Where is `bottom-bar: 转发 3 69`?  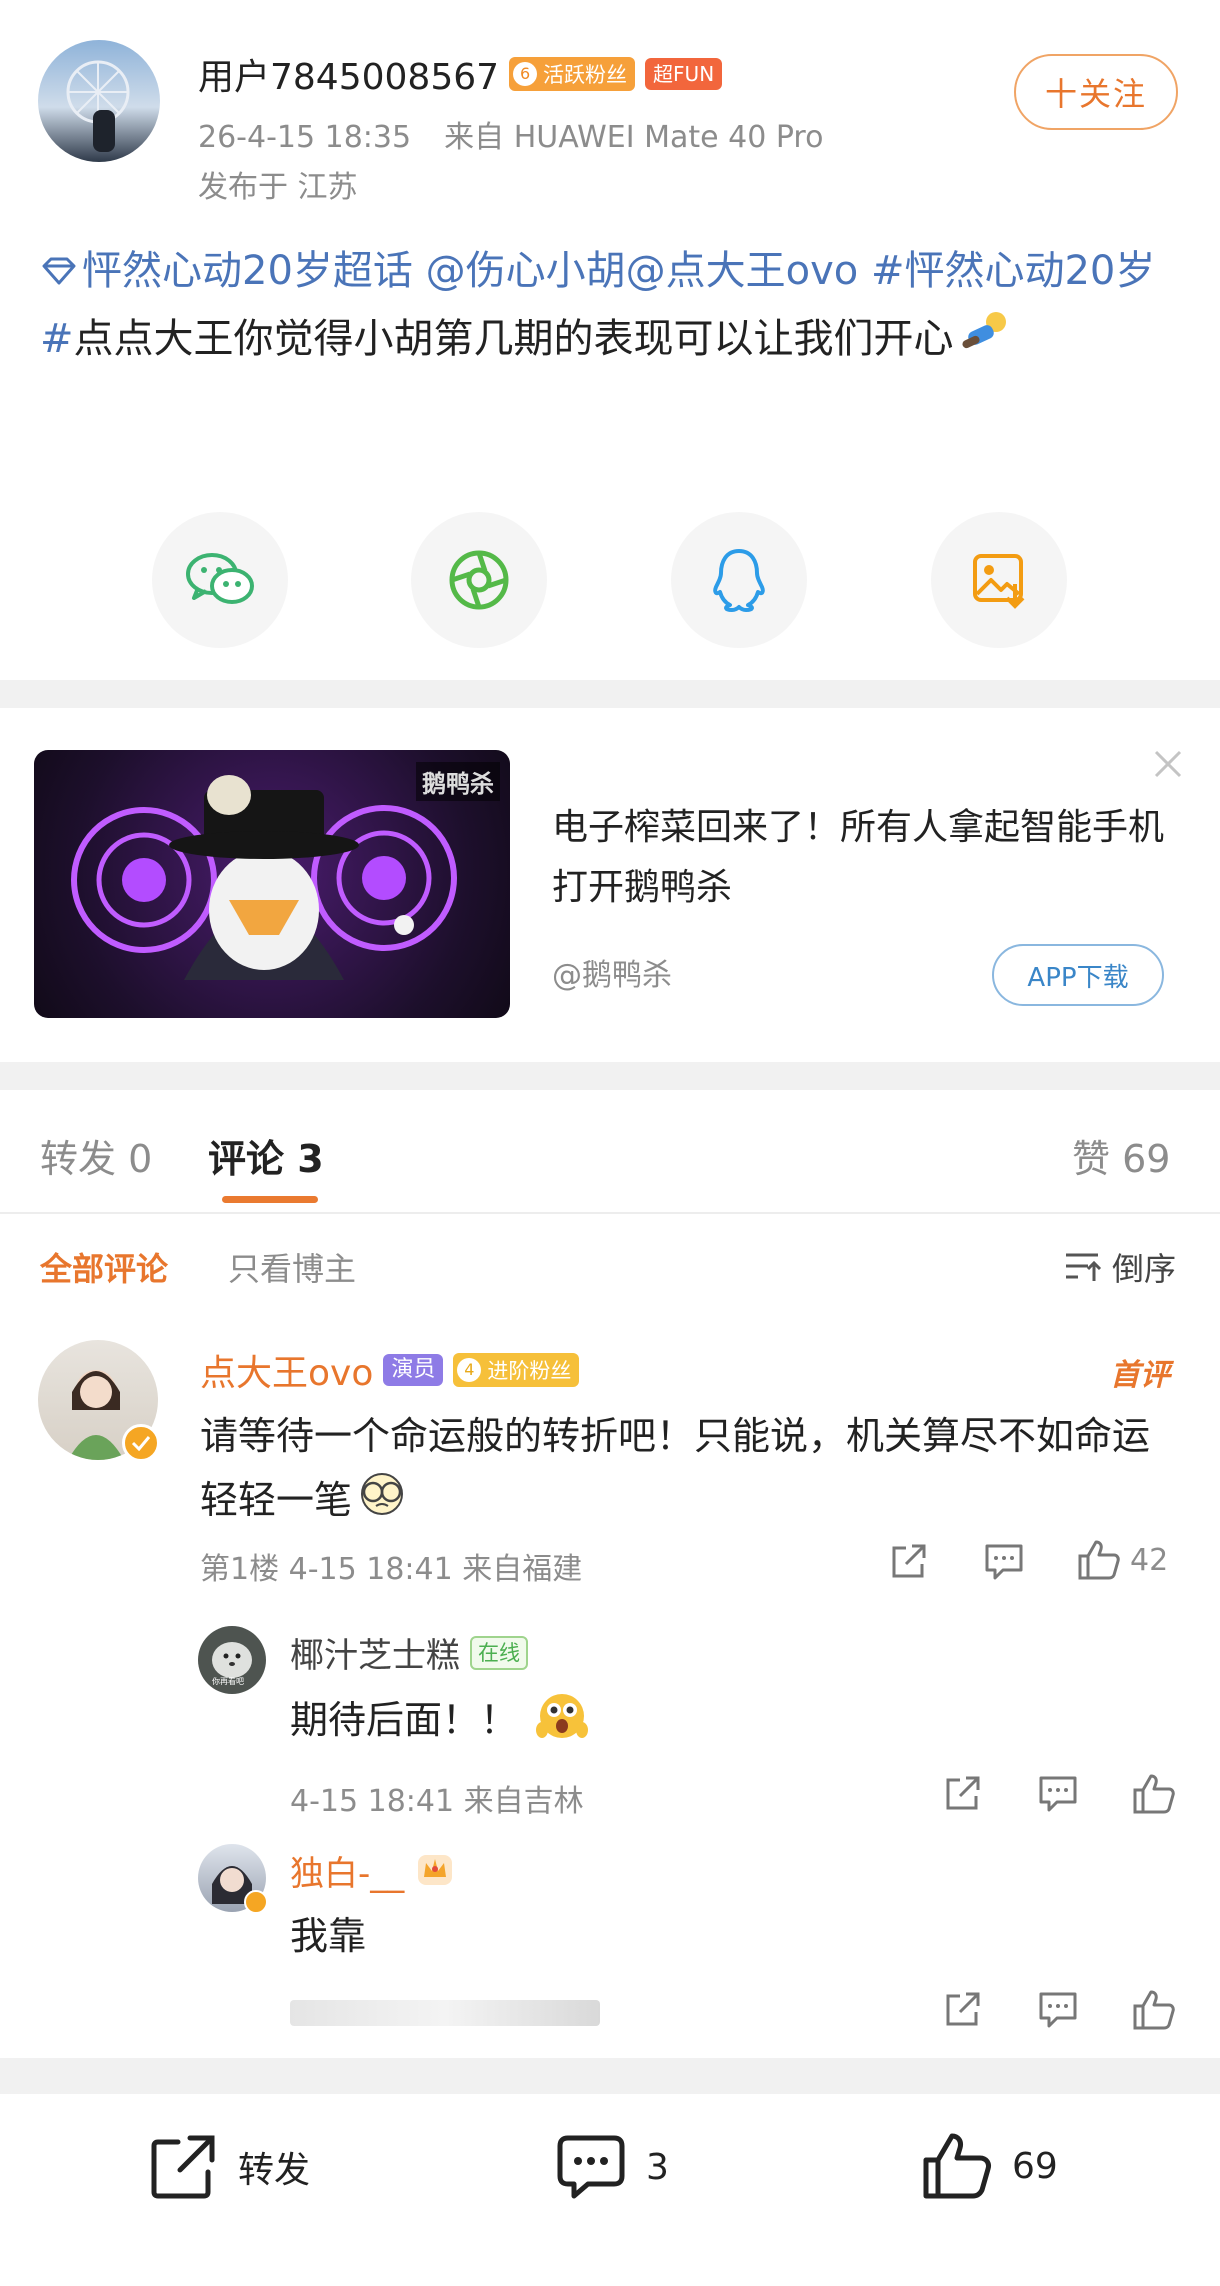
bottom-bar: 转发 3 69 is located at coordinates (610, 2190).